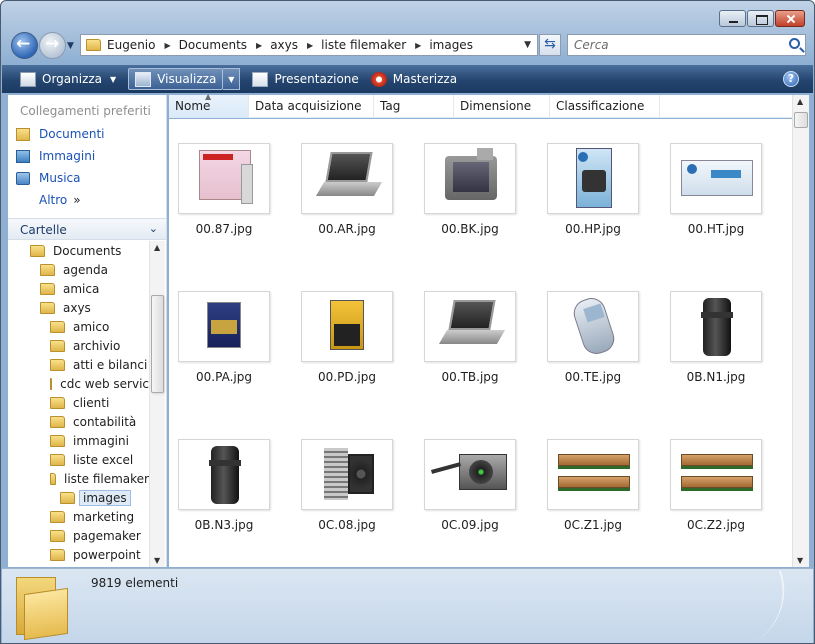  What do you see at coordinates (153, 228) in the screenshot?
I see `chevron-down-icon: ⌄` at bounding box center [153, 228].